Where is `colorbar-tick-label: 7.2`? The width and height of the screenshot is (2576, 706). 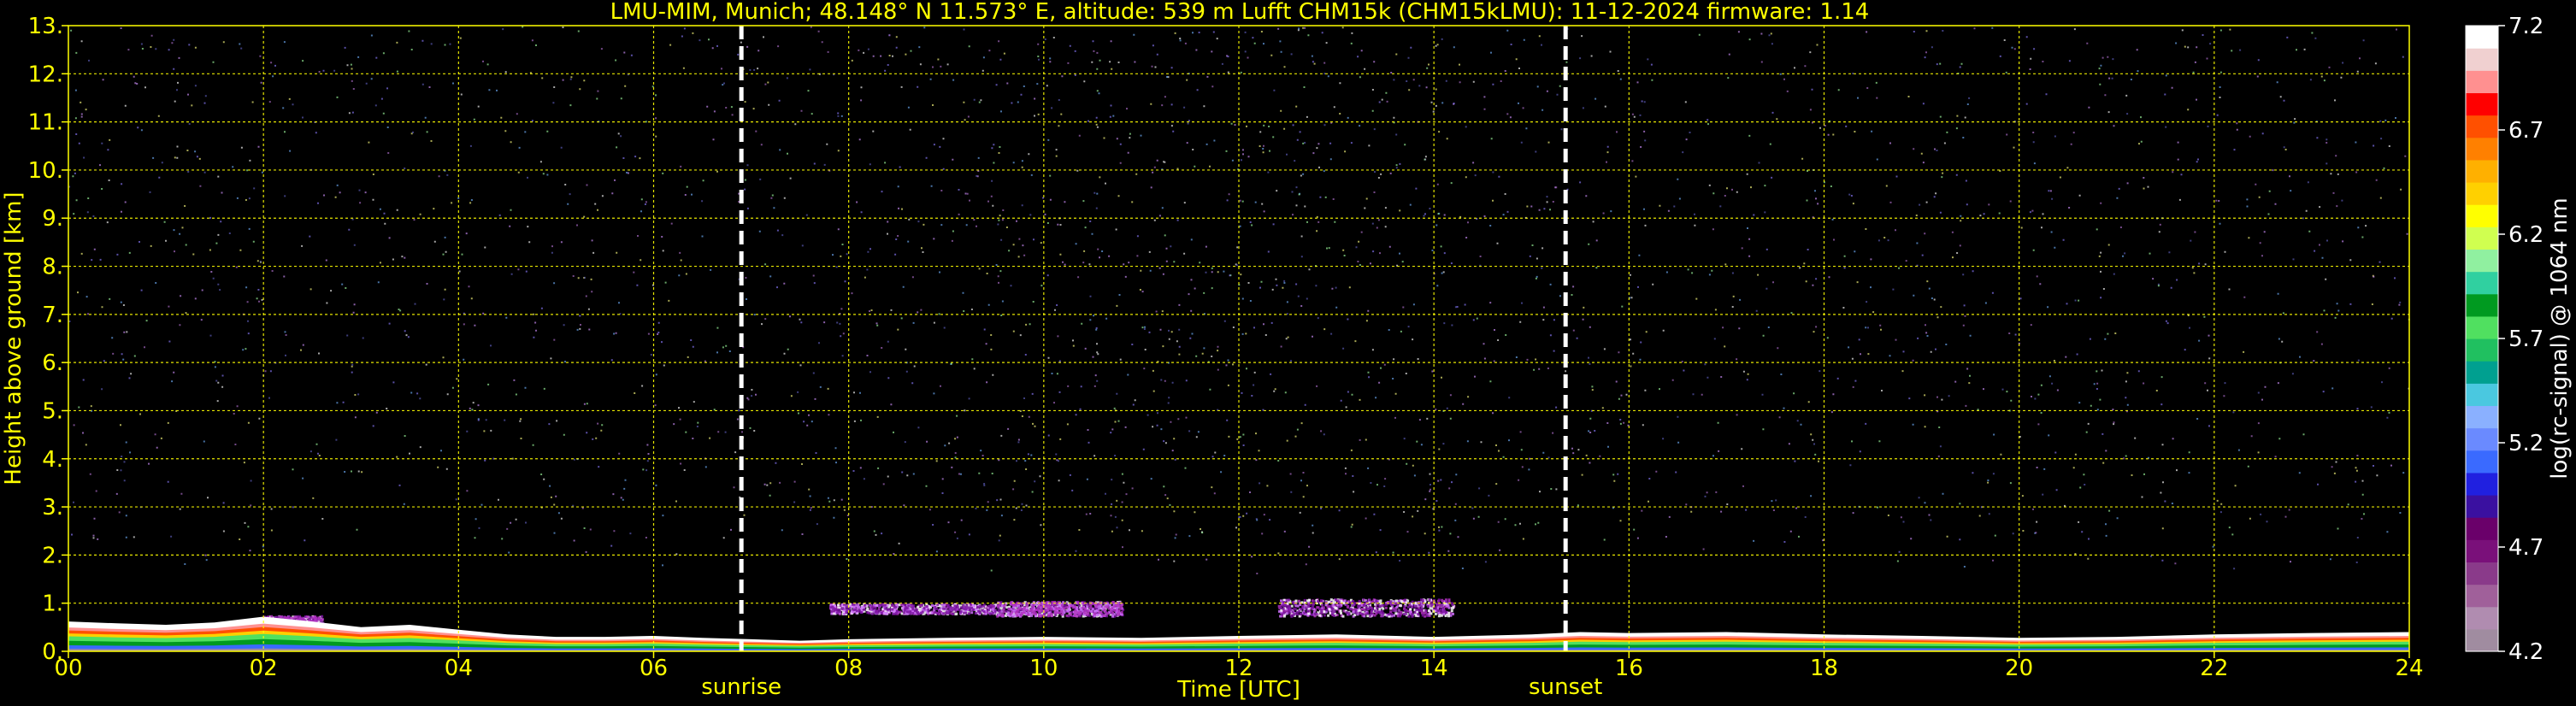
colorbar-tick-label: 7.2 is located at coordinates (2526, 26).